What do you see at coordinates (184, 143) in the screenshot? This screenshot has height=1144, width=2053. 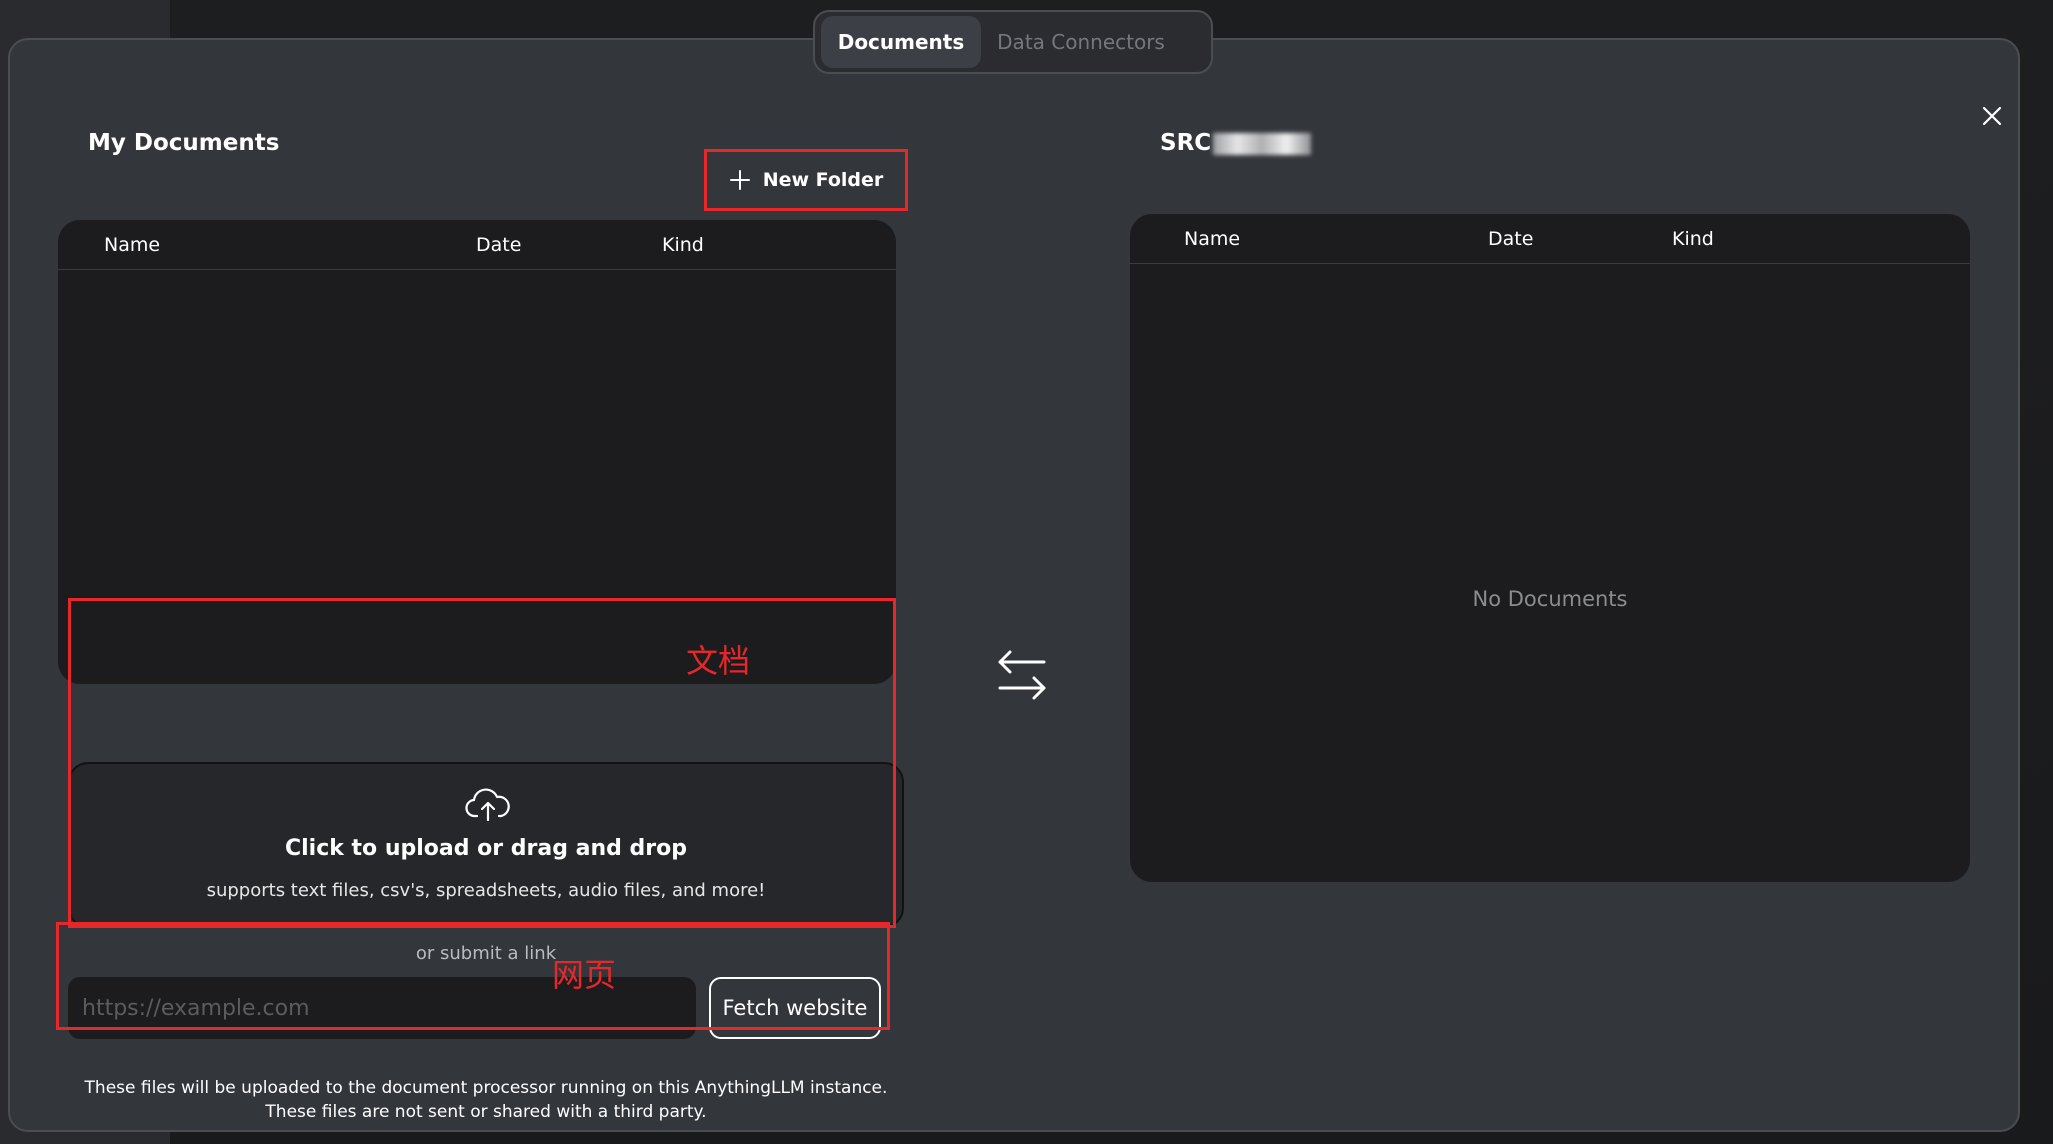 I see `my-documents-title: My Documents` at bounding box center [184, 143].